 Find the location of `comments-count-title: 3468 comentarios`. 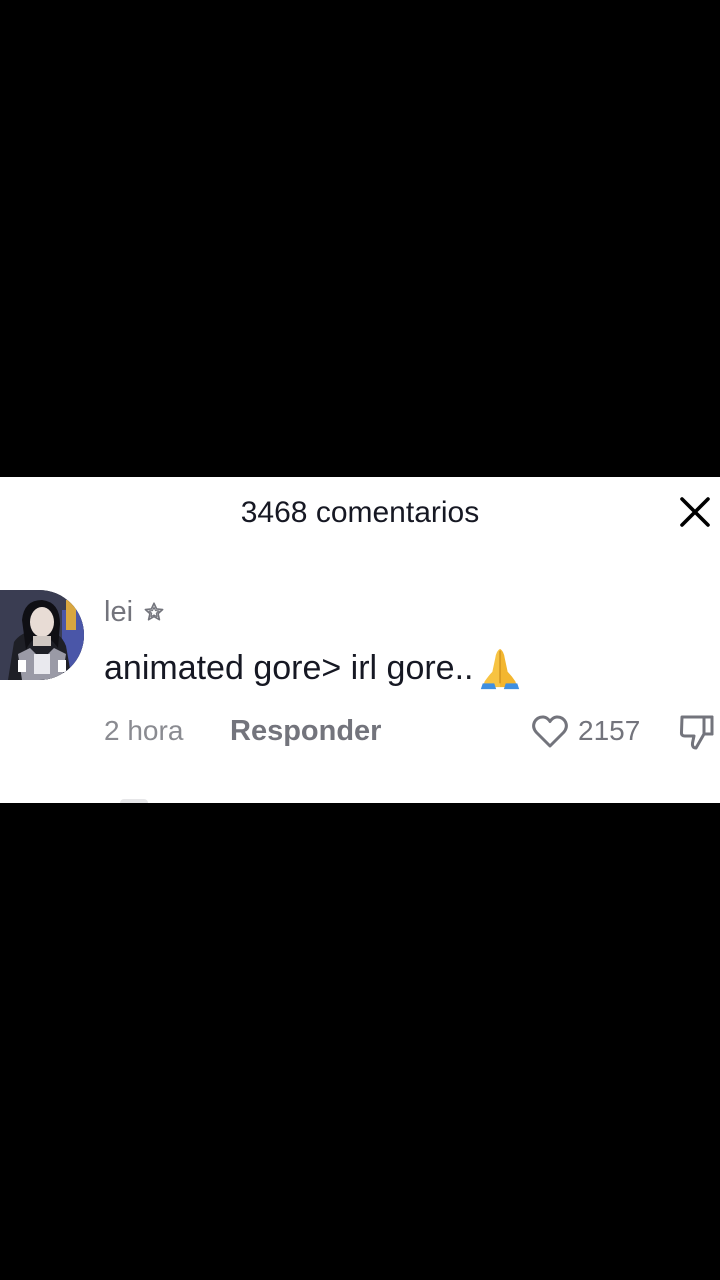

comments-count-title: 3468 comentarios is located at coordinates (360, 512).